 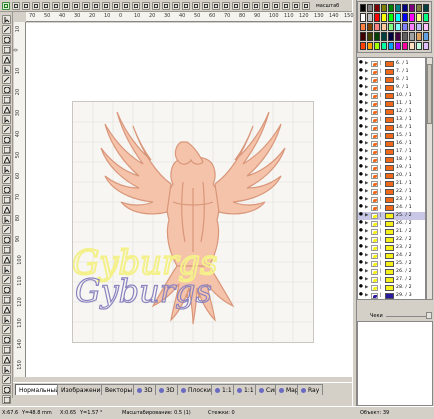 I want to click on object-list-row: ● ▶ ǀ 25. / 2, so click(x=391, y=216).